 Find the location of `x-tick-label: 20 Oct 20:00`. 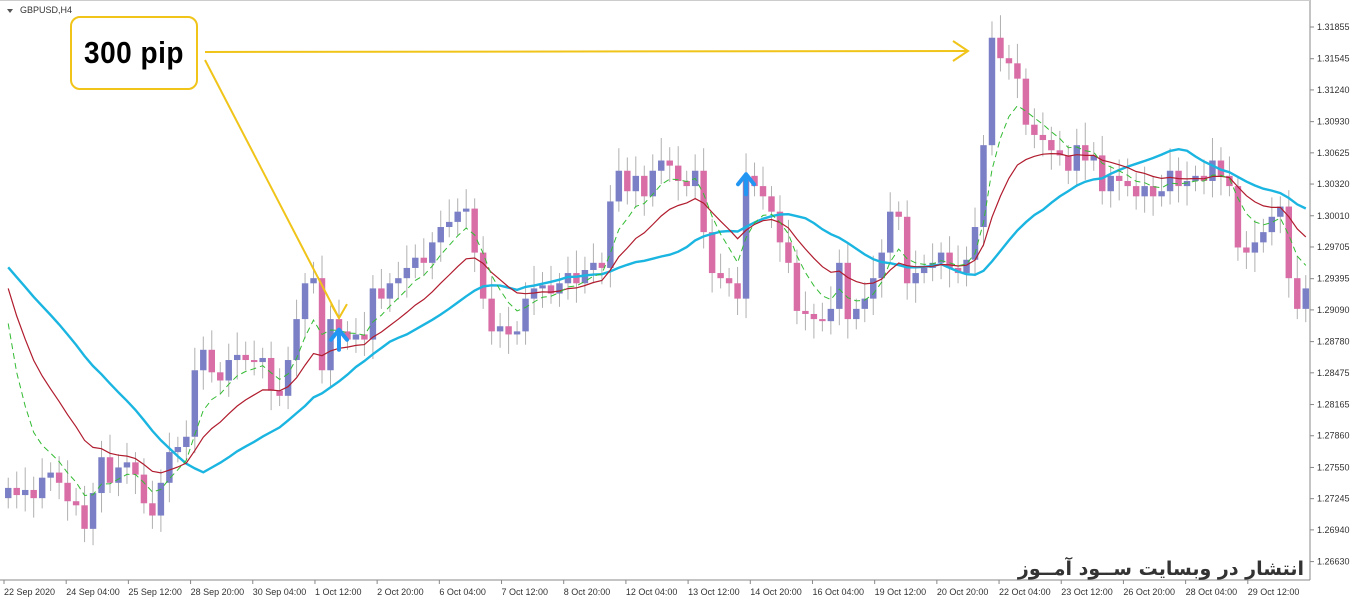

x-tick-label: 20 Oct 20:00 is located at coordinates (963, 592).